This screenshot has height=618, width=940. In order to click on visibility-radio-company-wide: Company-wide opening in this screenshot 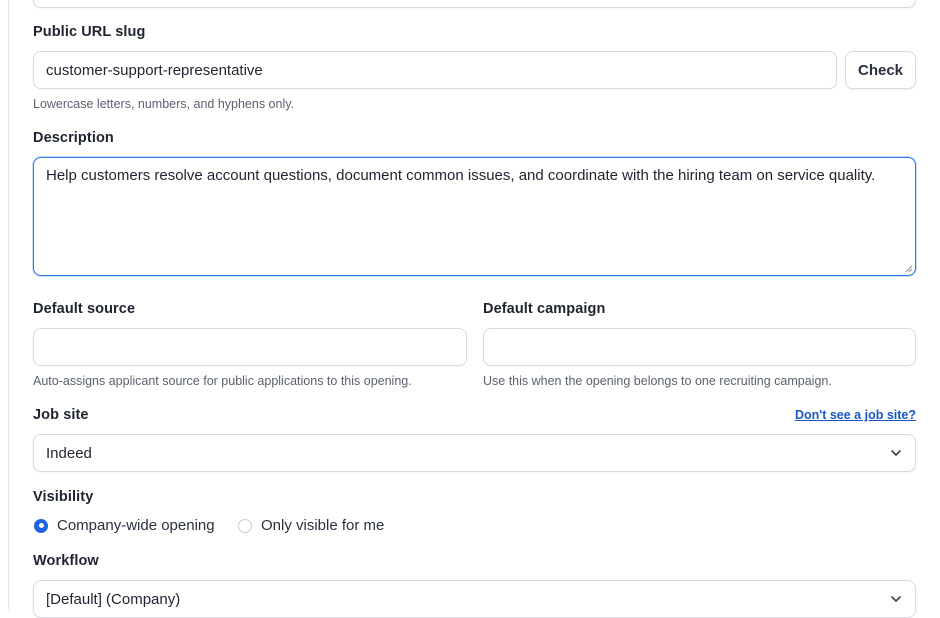, I will do `click(124, 525)`.